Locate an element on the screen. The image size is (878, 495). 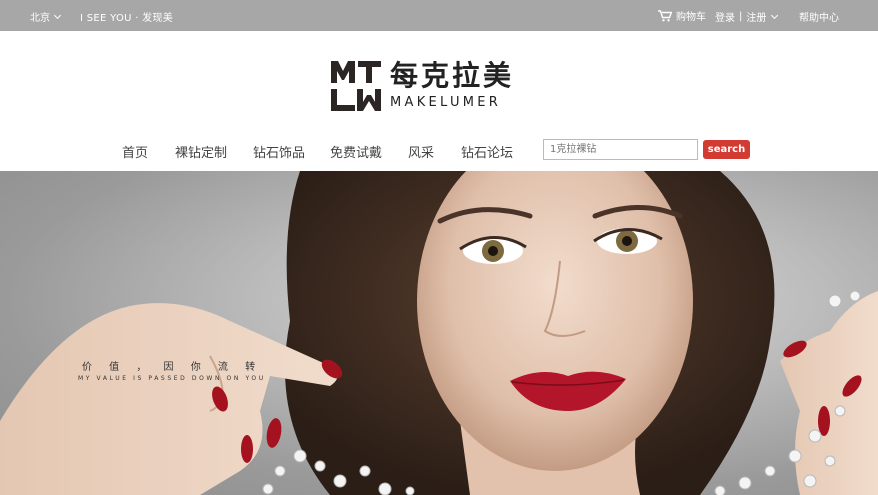
register-link: 注册 is located at coordinates (756, 16).